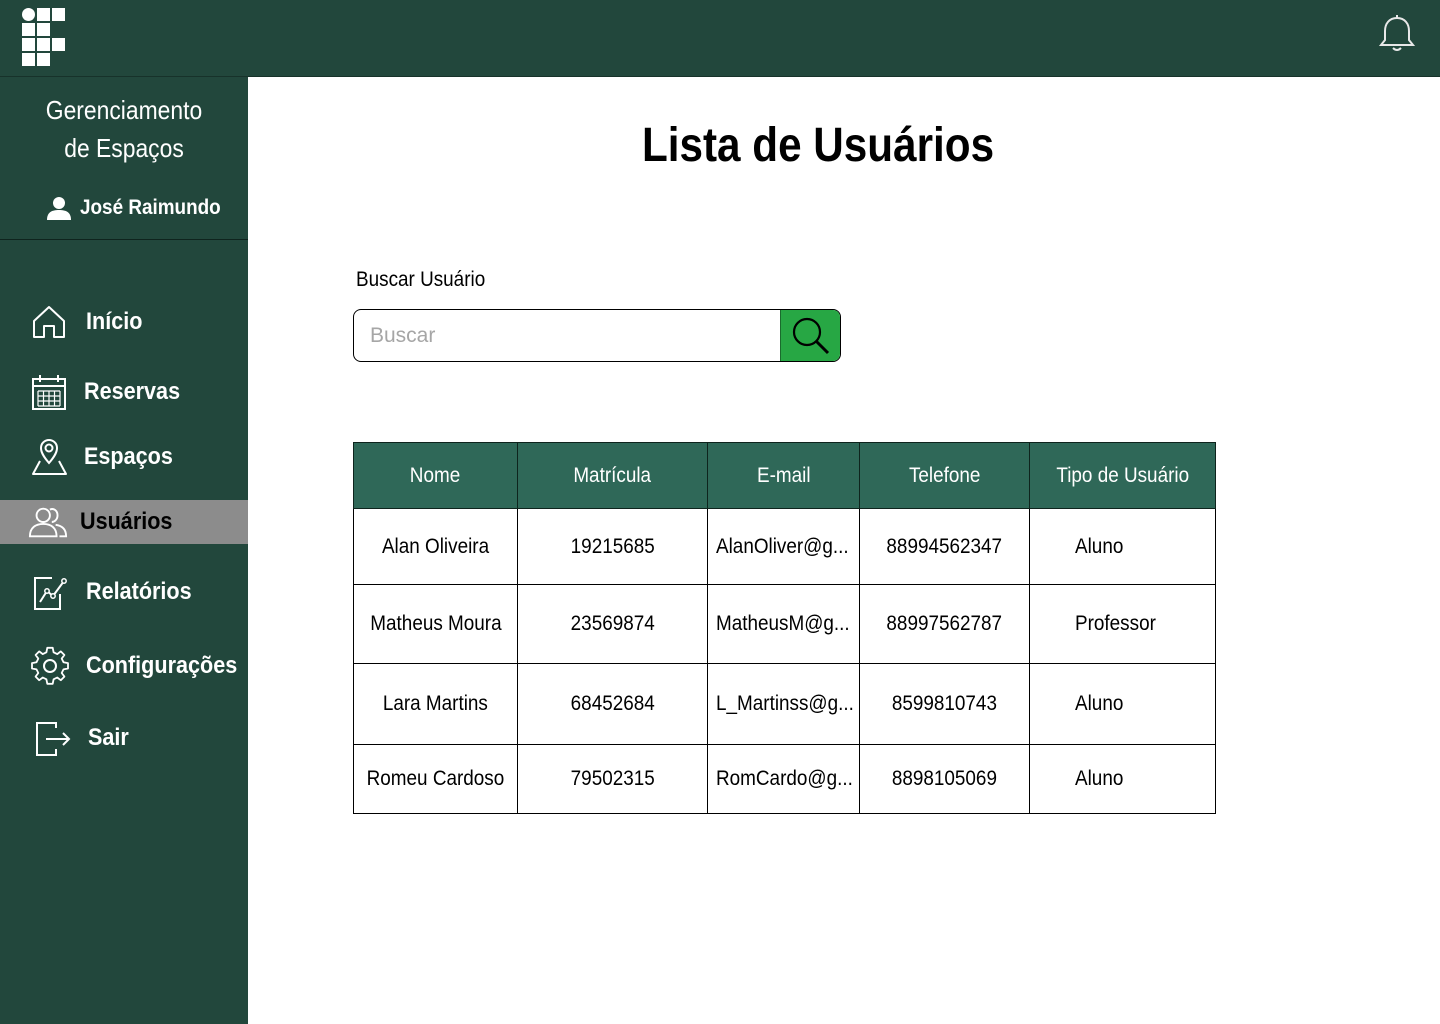 The height and width of the screenshot is (1024, 1440). I want to click on app-title: Gerenciamento de Espaços, so click(124, 129).